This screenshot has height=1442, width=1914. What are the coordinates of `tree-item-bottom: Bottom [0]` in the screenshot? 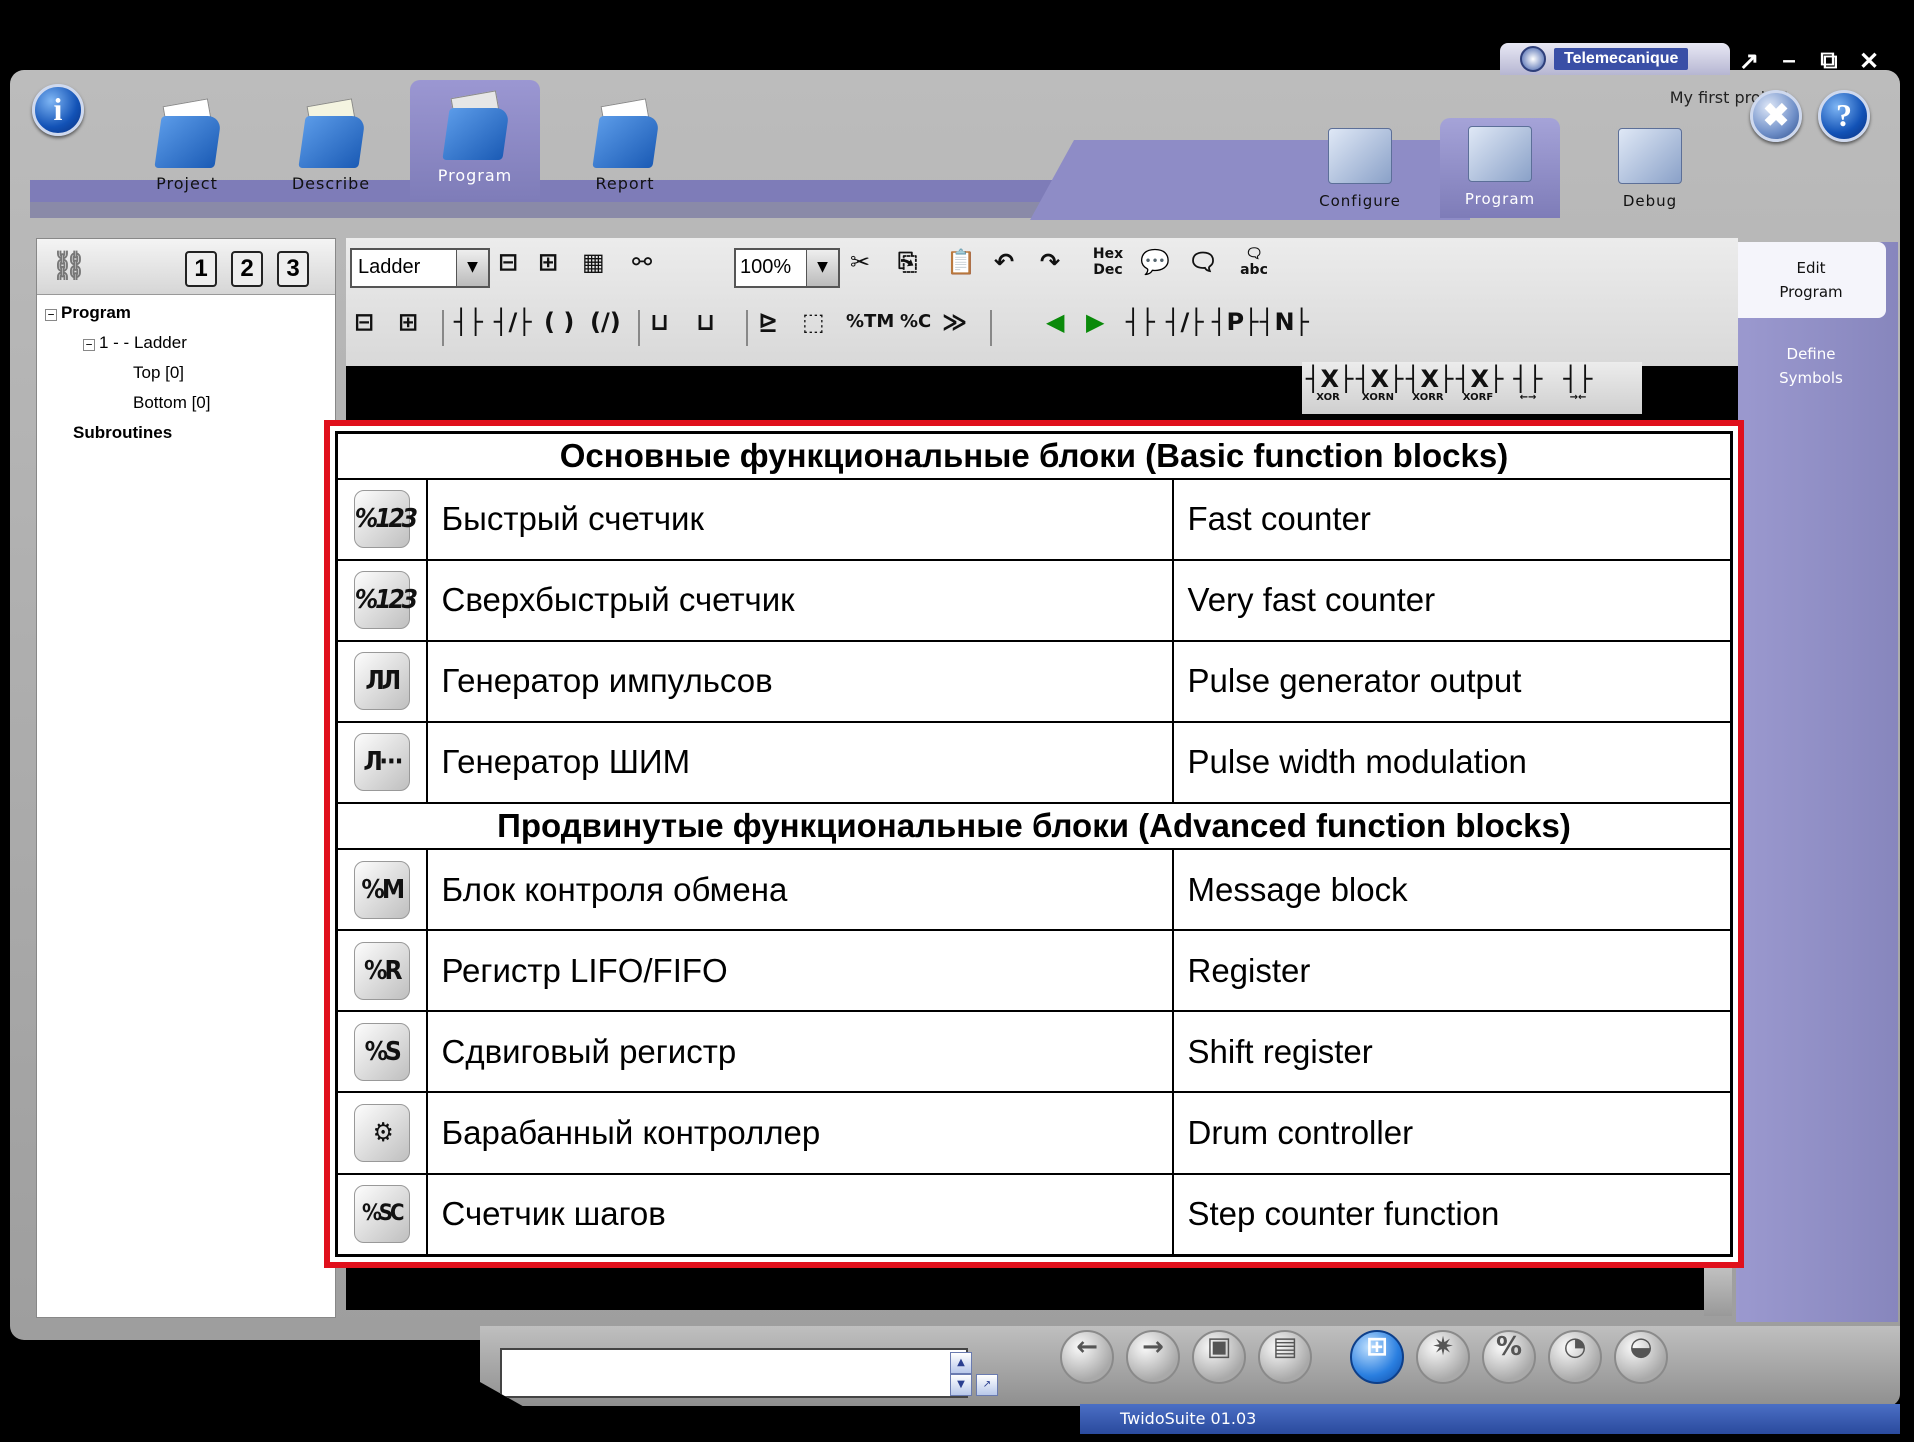 It's located at (171, 403).